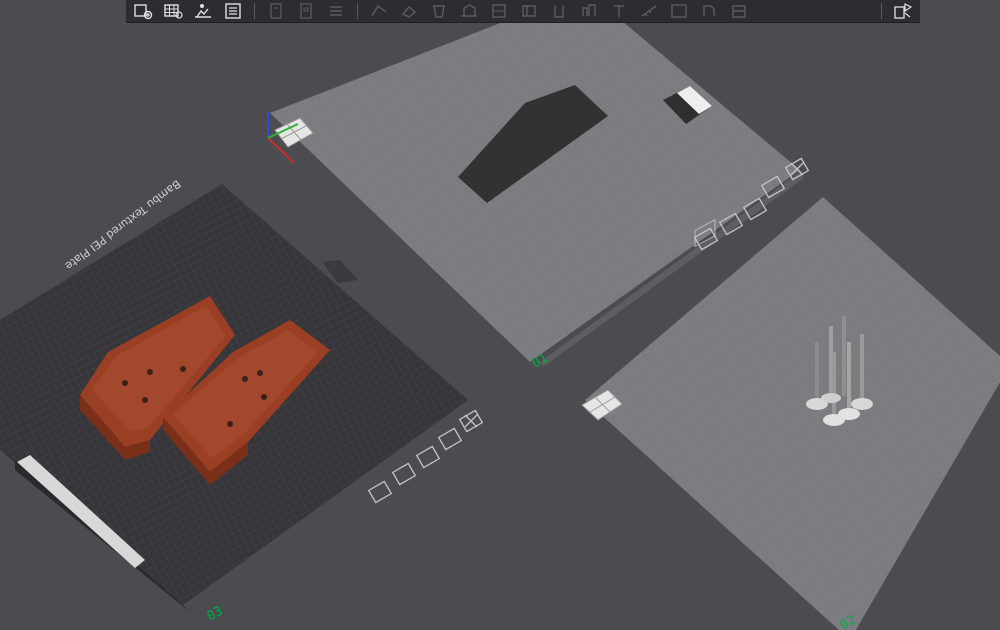 The height and width of the screenshot is (630, 1000). I want to click on assembly-icon, so click(679, 11).